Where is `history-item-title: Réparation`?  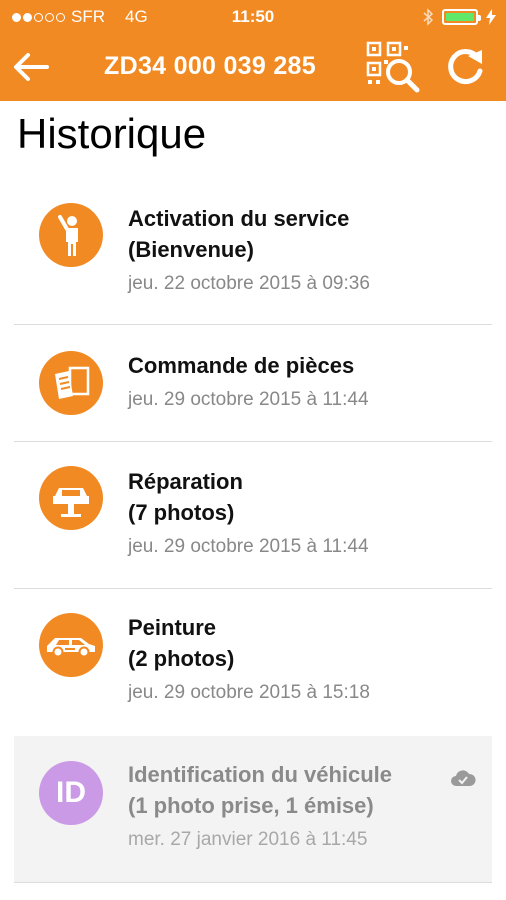
history-item-title: Réparation is located at coordinates (185, 481).